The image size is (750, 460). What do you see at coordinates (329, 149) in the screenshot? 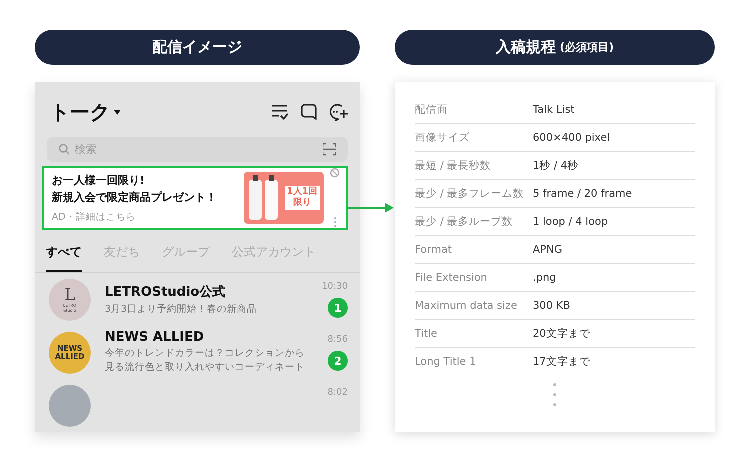
I see `scan-icon` at bounding box center [329, 149].